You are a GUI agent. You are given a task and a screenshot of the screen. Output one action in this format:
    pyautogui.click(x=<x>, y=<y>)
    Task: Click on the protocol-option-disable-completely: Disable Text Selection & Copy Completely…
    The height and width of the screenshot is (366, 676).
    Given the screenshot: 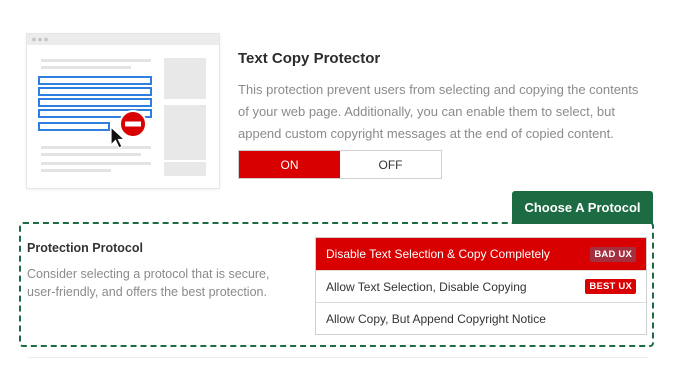 What is the action you would take?
    pyautogui.click(x=481, y=254)
    